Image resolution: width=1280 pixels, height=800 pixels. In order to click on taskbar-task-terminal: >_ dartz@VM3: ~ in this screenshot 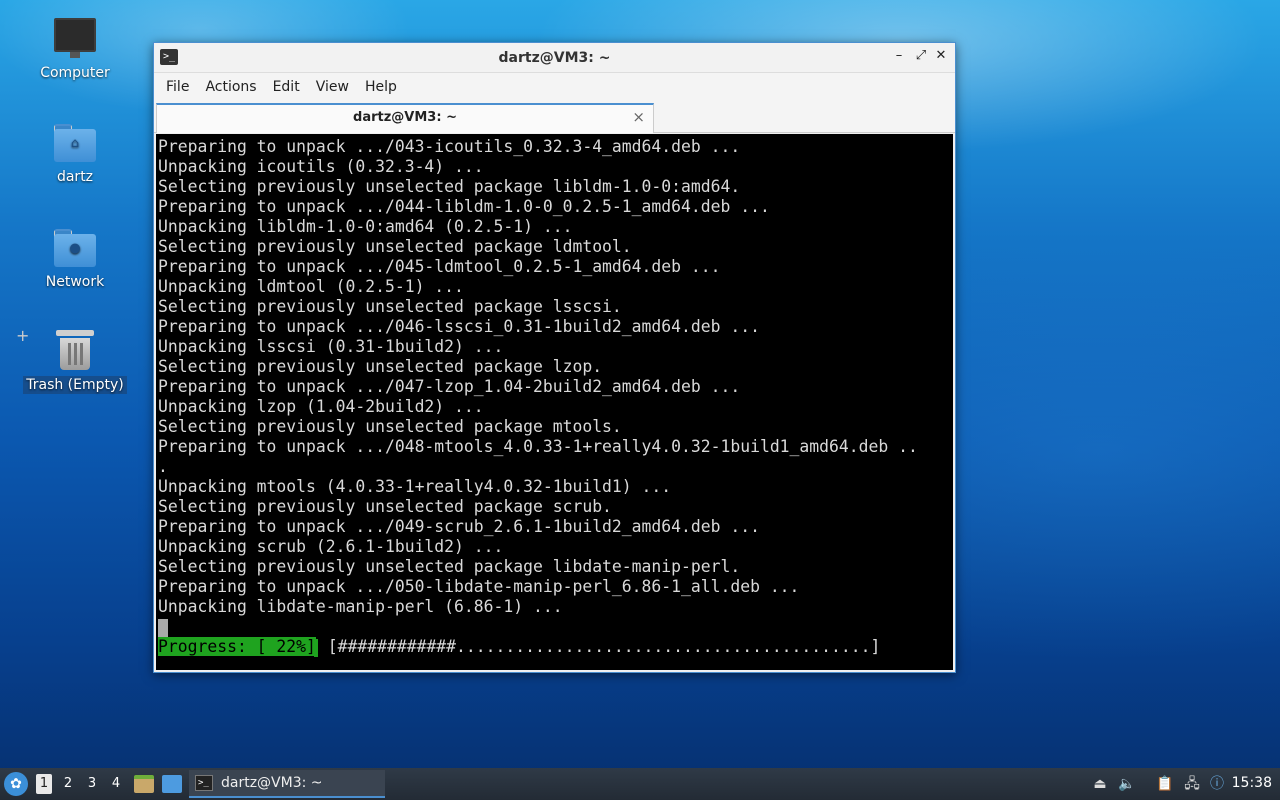, I will do `click(287, 784)`.